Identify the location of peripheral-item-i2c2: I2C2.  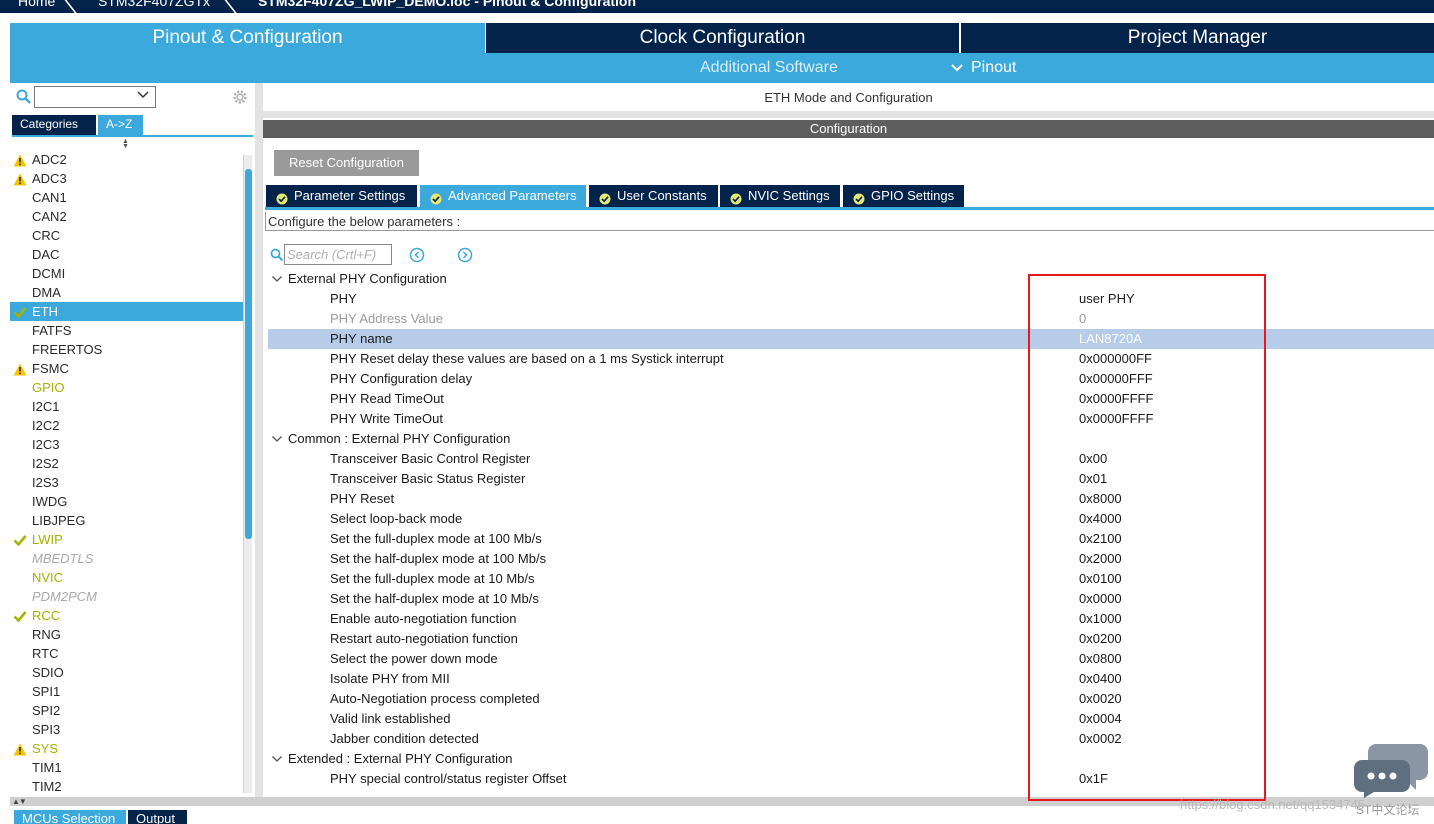
(127, 425).